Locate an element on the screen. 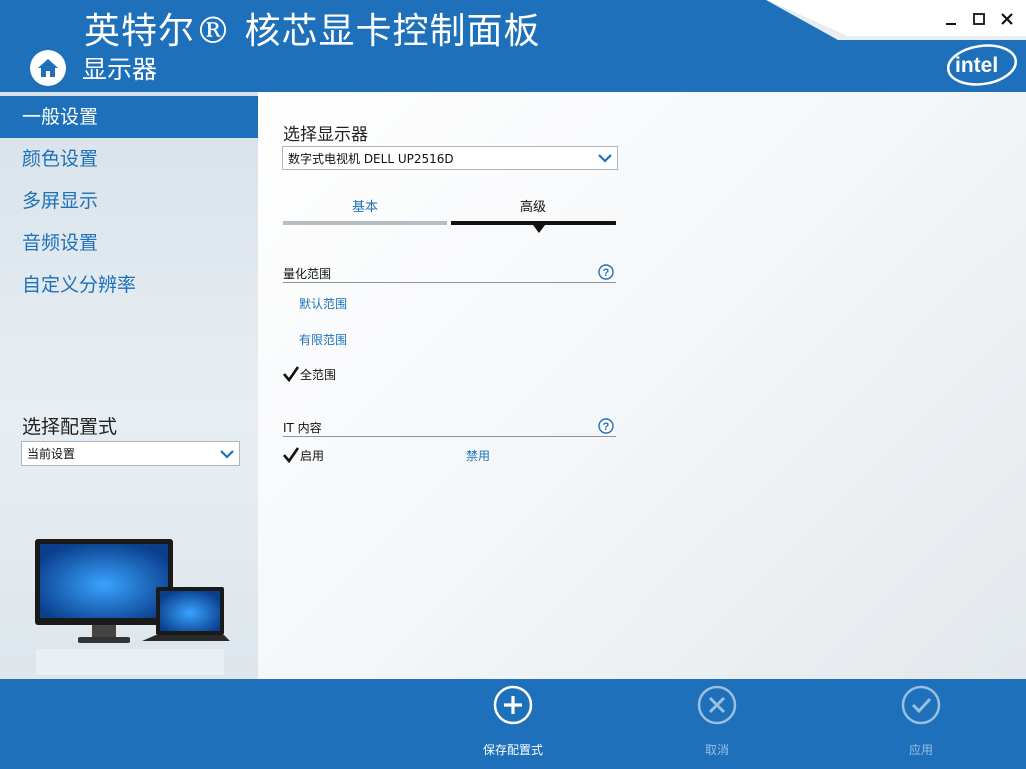 This screenshot has width=1026, height=769. cancel-button: 取消 is located at coordinates (717, 721).